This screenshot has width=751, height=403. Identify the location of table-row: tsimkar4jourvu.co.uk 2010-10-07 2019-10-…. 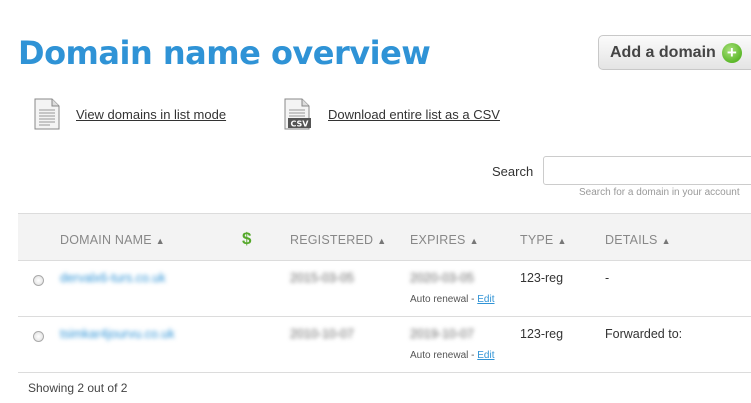
(384, 345).